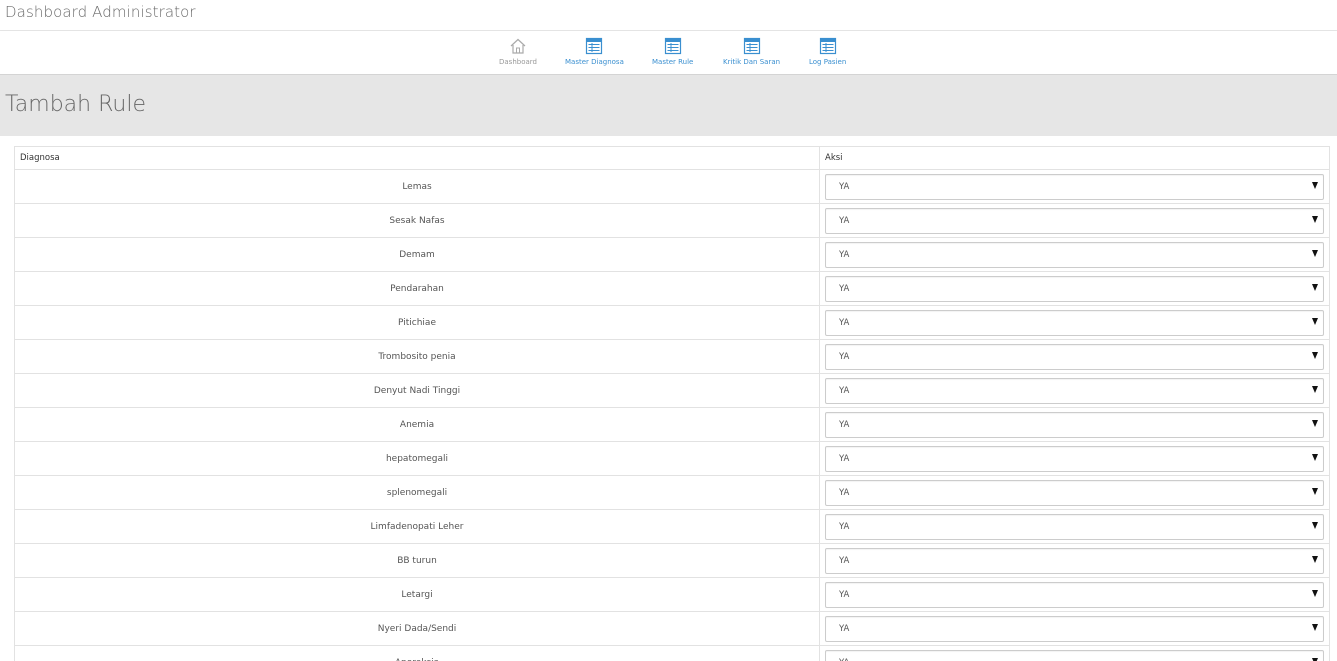 The height and width of the screenshot is (661, 1337). I want to click on diagnosa-cell: Limfadenopati Leher, so click(417, 526).